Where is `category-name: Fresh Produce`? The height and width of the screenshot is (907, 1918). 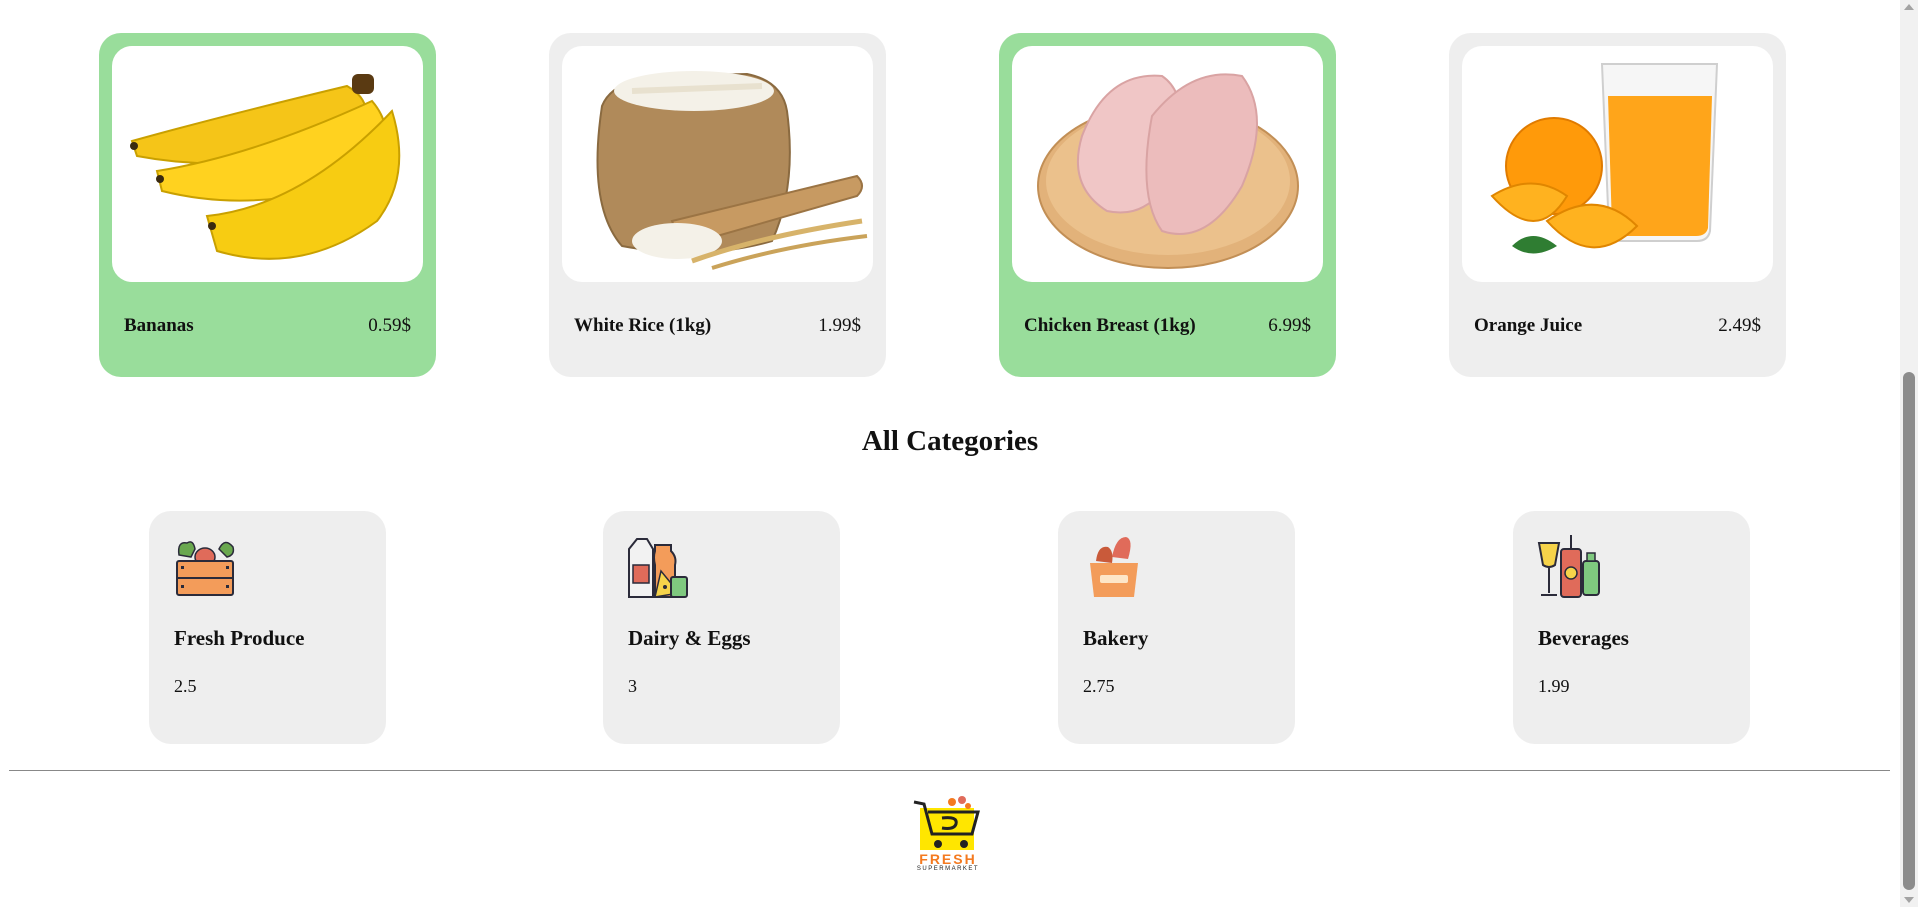 category-name: Fresh Produce is located at coordinates (239, 638).